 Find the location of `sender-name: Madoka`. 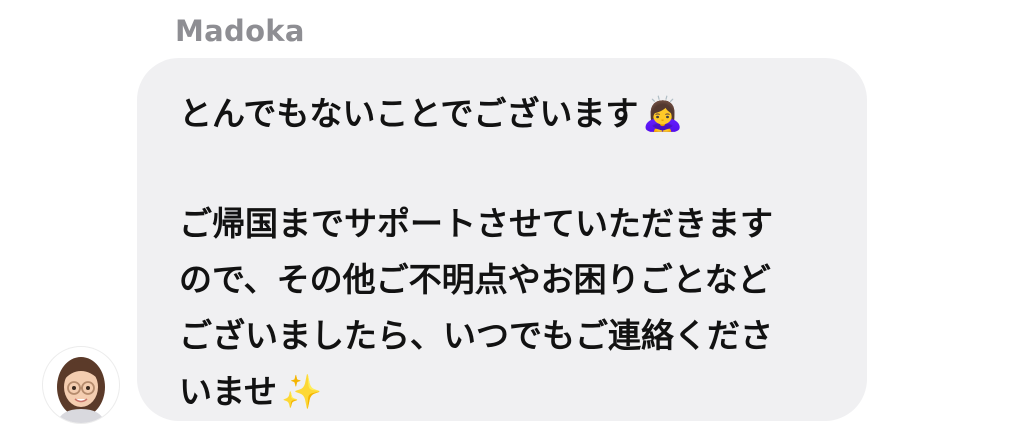

sender-name: Madoka is located at coordinates (240, 31).